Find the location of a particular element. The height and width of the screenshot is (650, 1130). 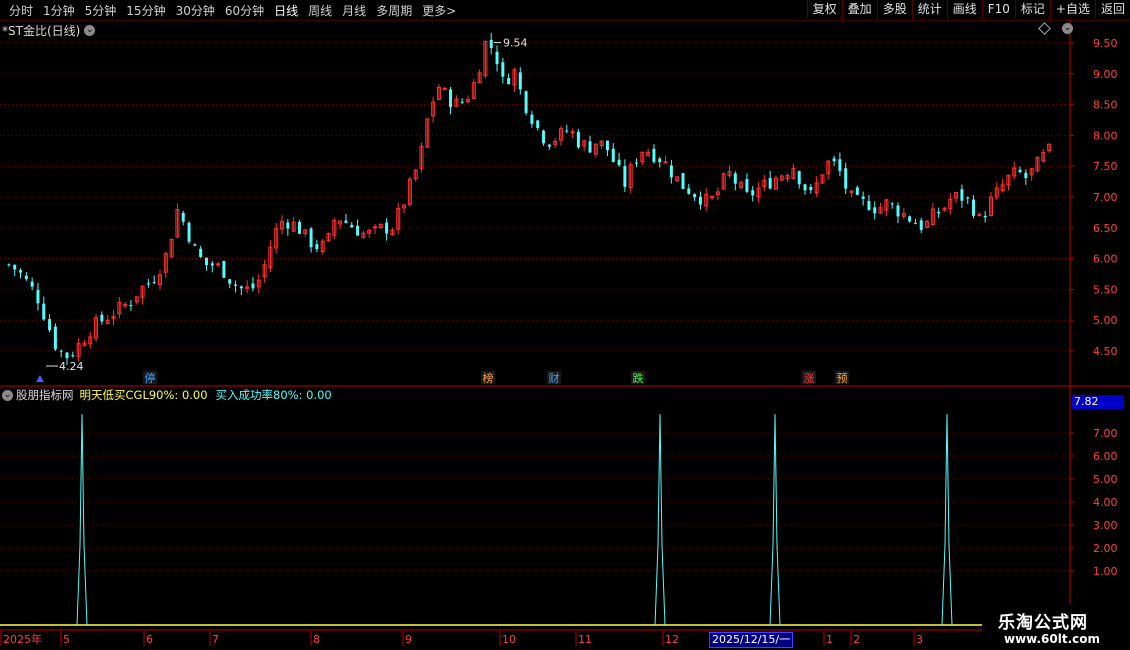

time-tick-label: 9 is located at coordinates (408, 639).